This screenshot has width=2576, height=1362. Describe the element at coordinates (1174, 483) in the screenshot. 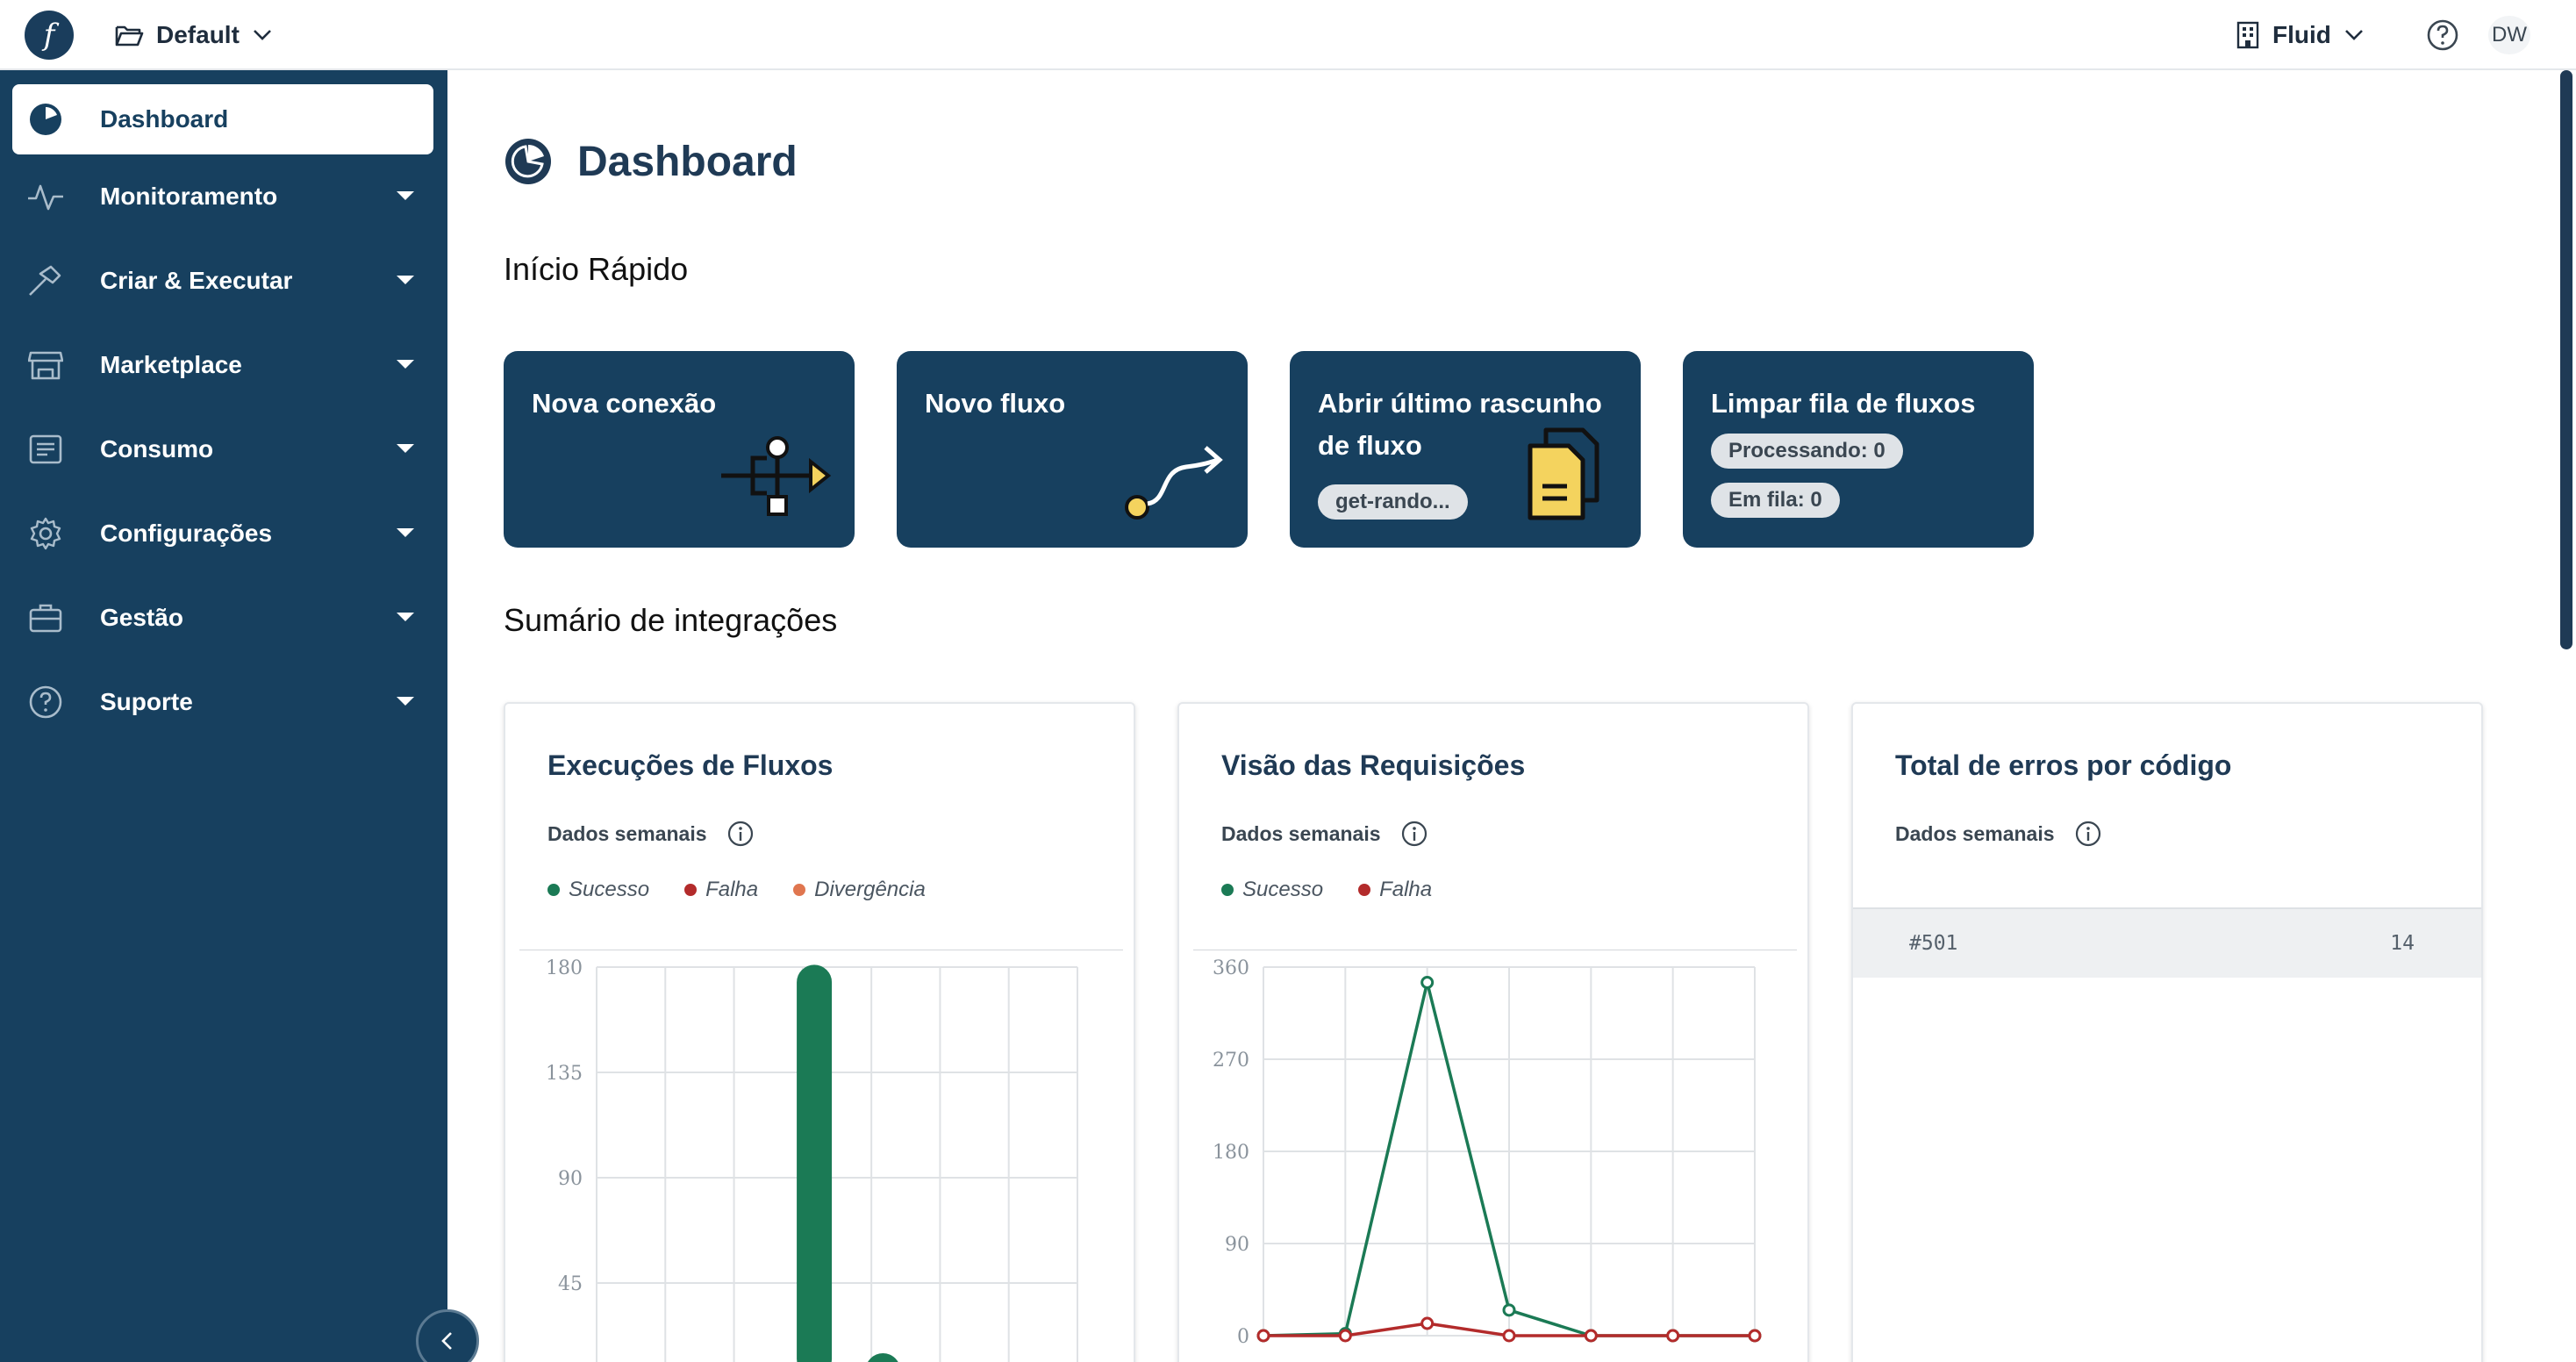

I see `flow-route-icon` at that location.